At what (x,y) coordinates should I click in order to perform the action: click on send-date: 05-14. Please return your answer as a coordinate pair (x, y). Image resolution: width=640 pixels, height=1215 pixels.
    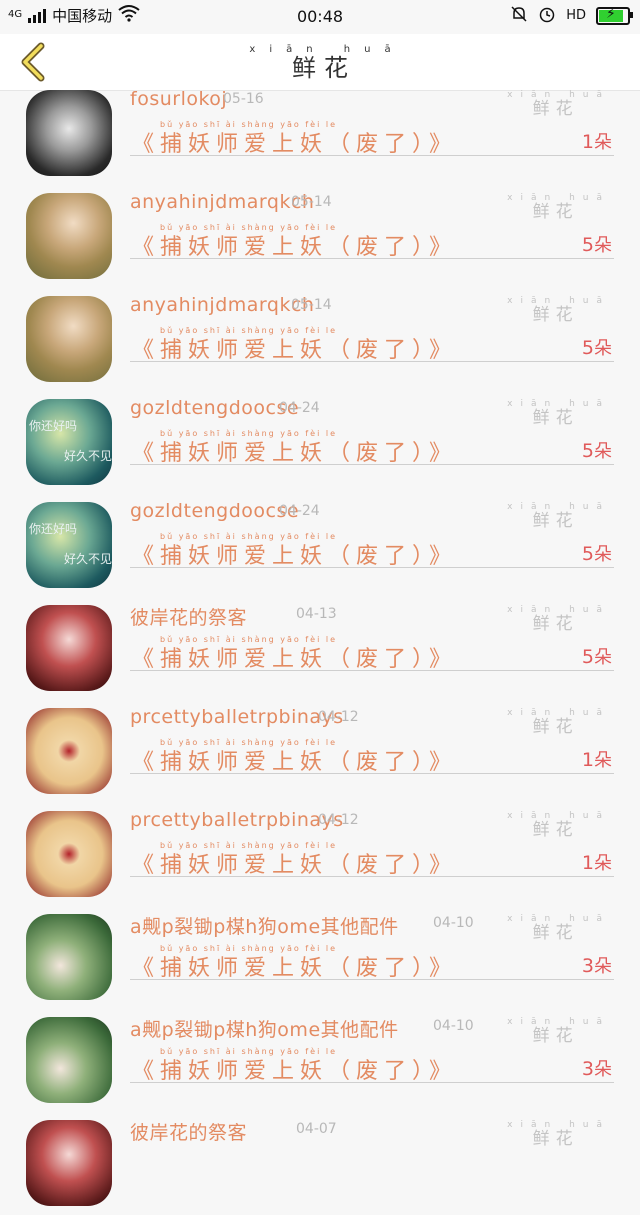
    Looking at the image, I should click on (311, 202).